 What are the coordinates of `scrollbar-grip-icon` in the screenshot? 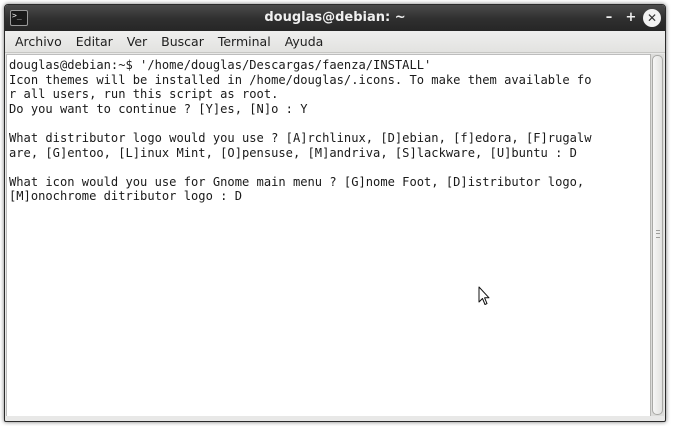 It's located at (658, 234).